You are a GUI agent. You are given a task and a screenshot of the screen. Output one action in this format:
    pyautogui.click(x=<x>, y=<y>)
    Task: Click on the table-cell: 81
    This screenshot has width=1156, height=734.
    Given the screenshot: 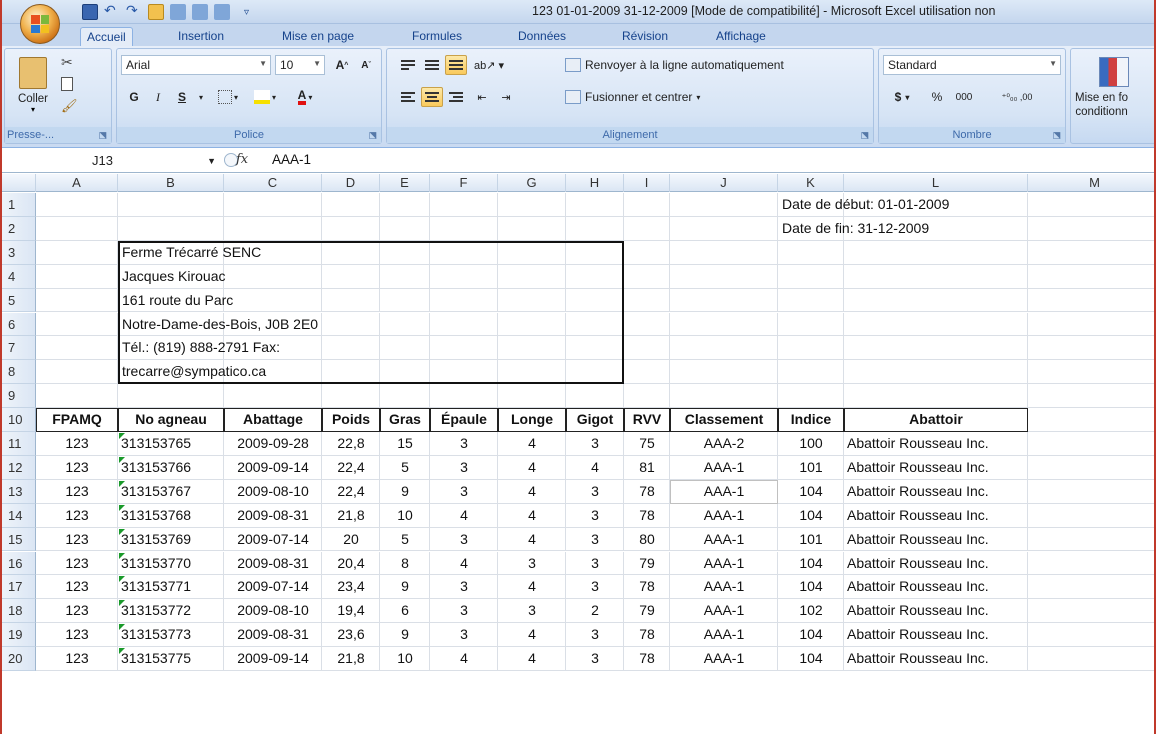 What is the action you would take?
    pyautogui.click(x=647, y=468)
    